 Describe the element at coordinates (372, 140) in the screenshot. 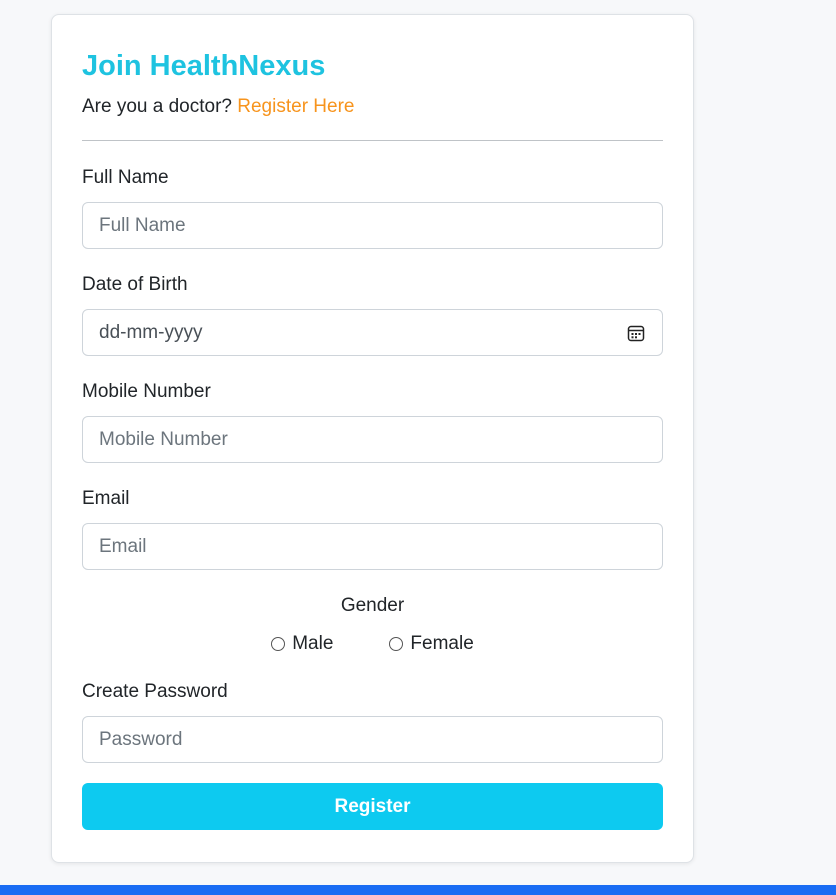

I see `divider` at that location.